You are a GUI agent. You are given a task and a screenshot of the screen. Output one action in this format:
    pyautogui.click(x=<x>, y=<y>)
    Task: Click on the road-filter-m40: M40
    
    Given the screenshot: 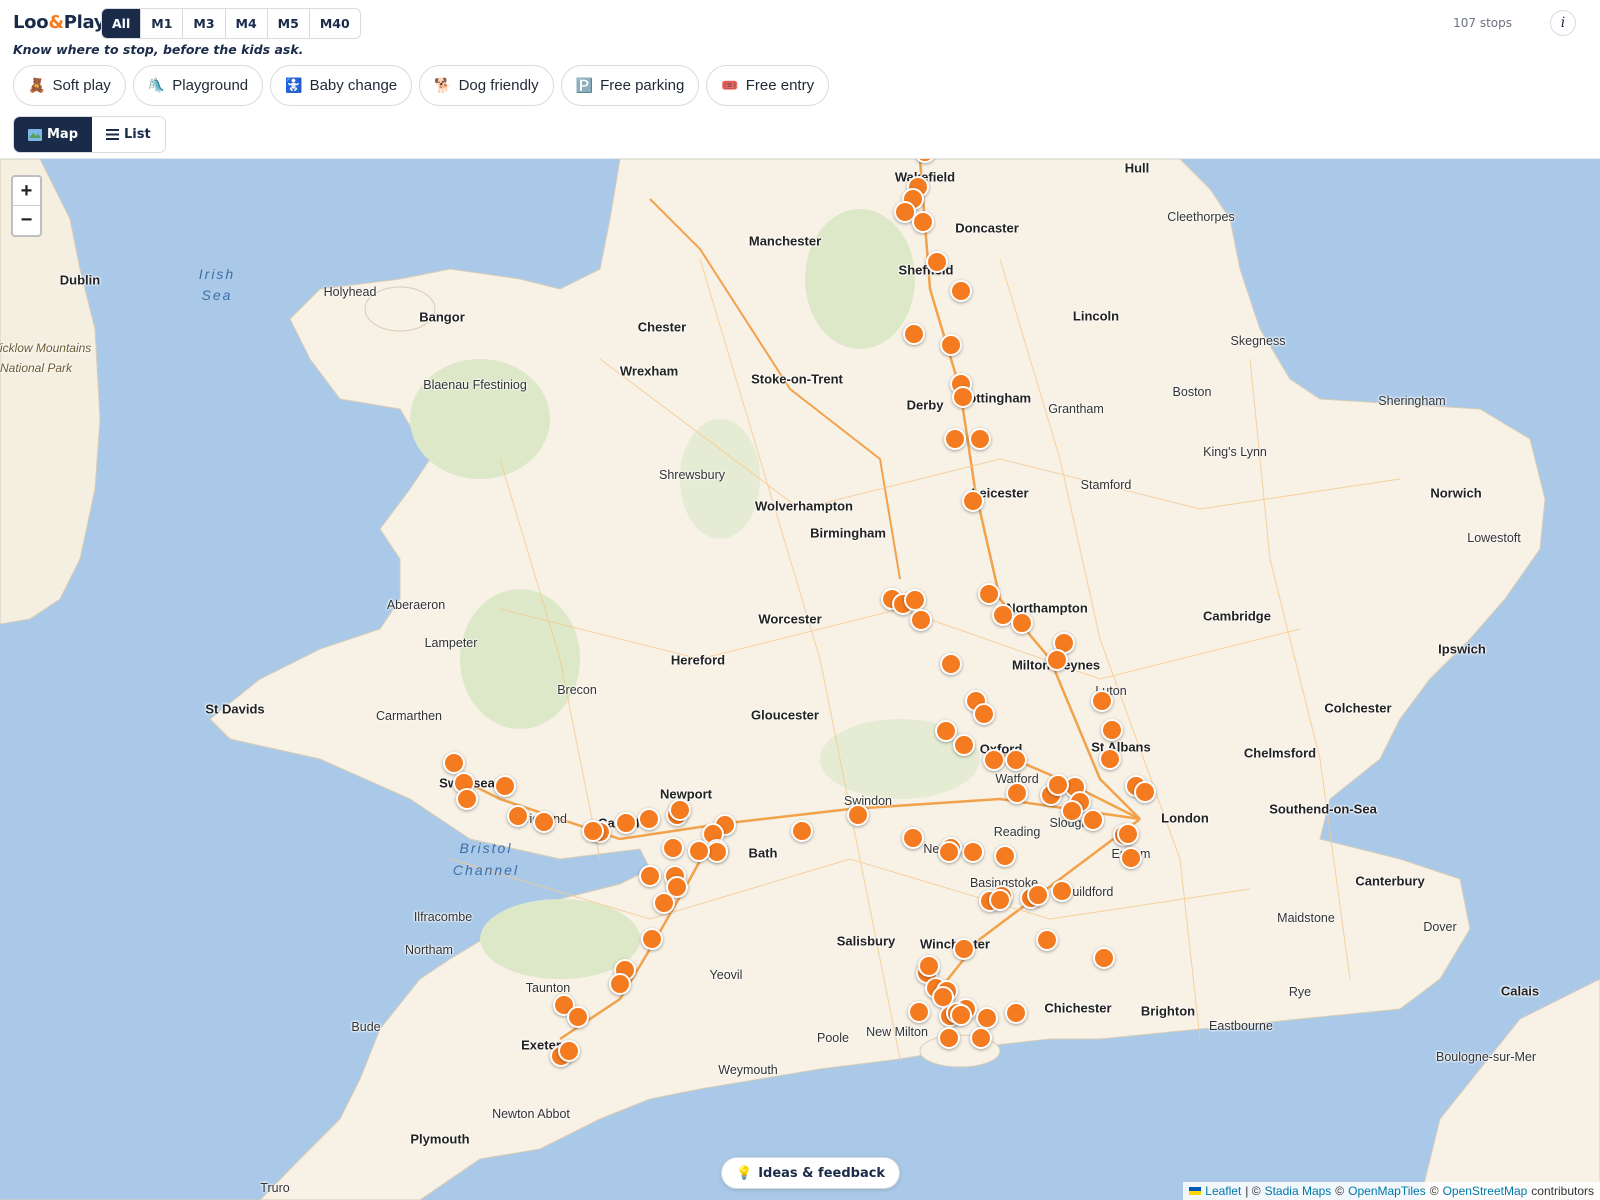 What is the action you would take?
    pyautogui.click(x=335, y=23)
    